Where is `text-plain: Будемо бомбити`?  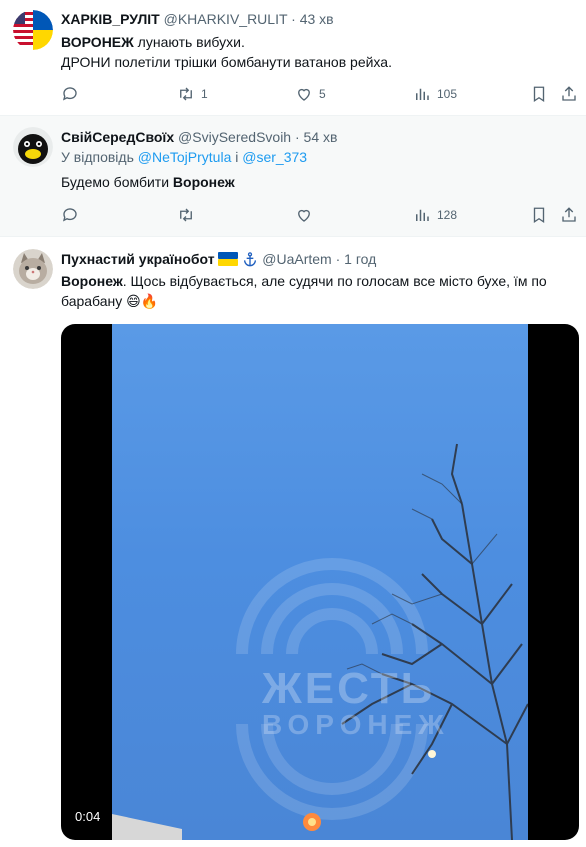
text-plain: Будемо бомбити is located at coordinates (117, 182).